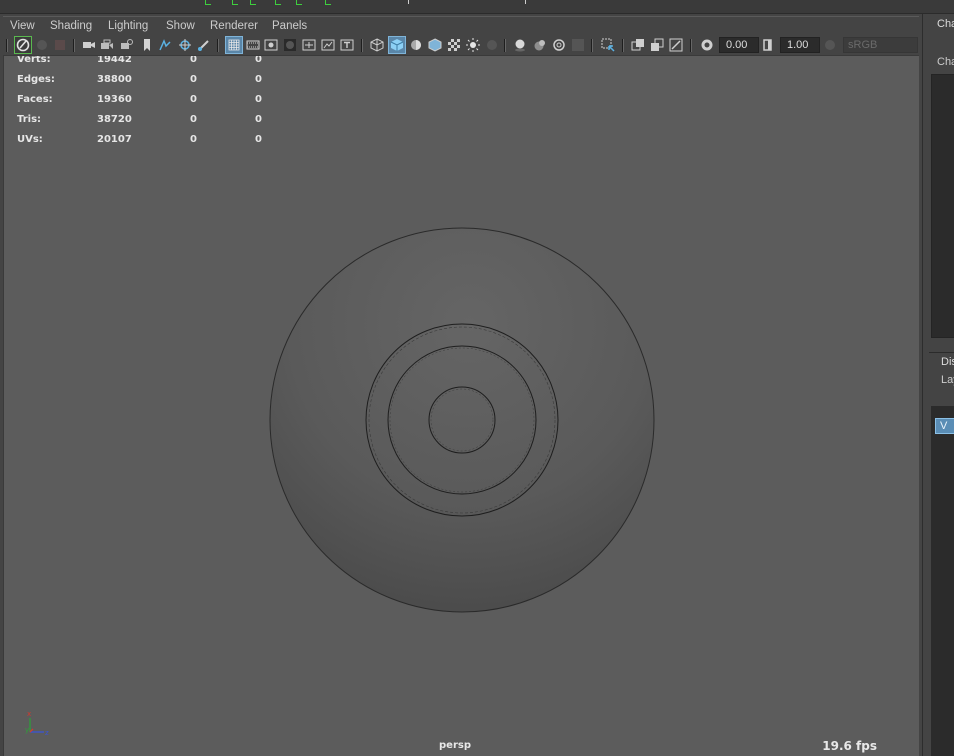 The width and height of the screenshot is (954, 756). I want to click on channel-box-panel: Cha Cha Dis Lay V, so click(938, 385).